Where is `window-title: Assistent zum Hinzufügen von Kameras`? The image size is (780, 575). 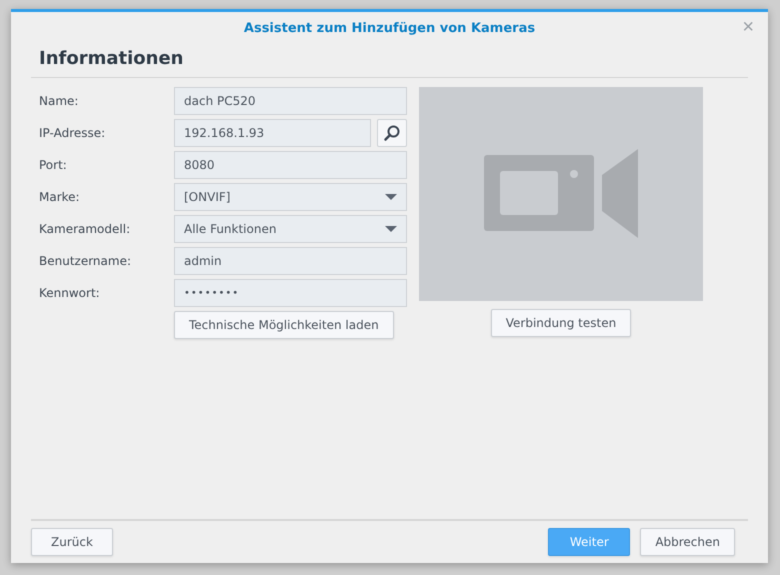 window-title: Assistent zum Hinzufügen von Kameras is located at coordinates (390, 28).